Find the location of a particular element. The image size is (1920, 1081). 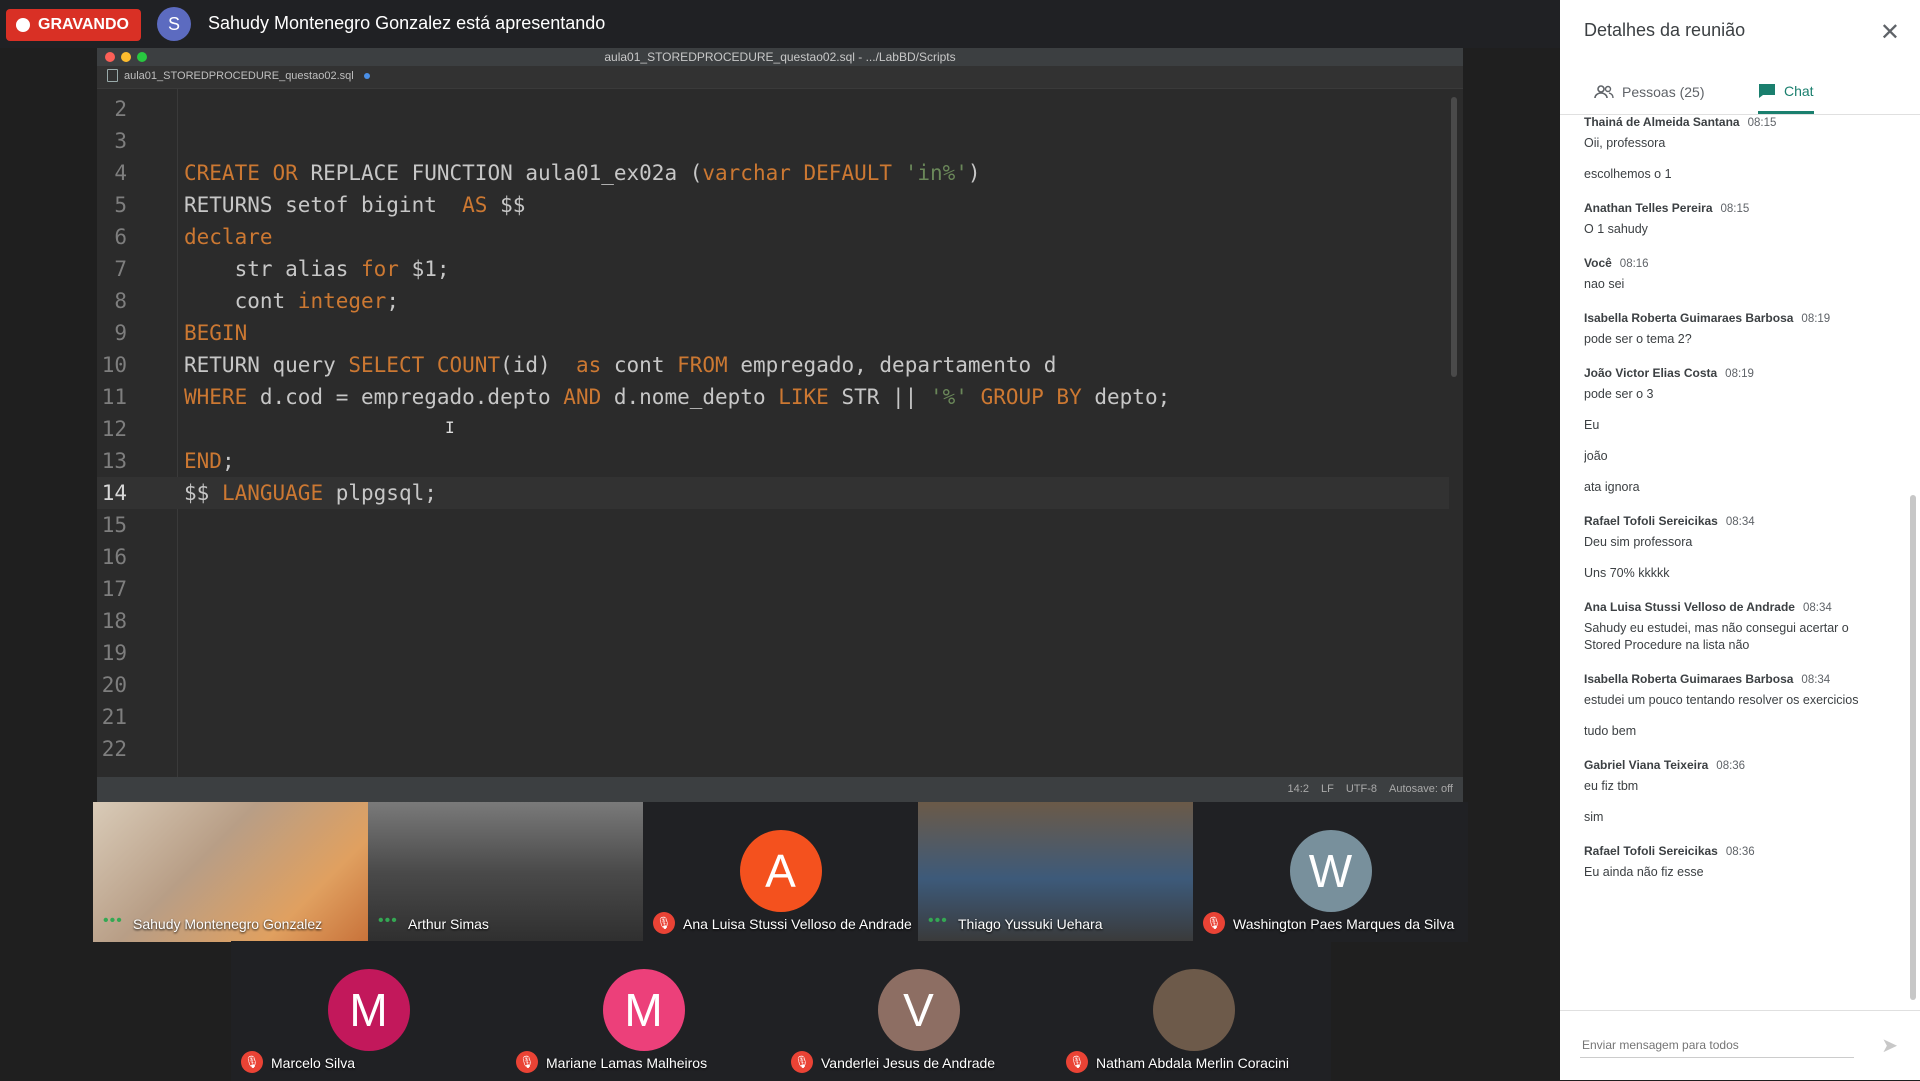

participant-avatar: A is located at coordinates (780, 871).